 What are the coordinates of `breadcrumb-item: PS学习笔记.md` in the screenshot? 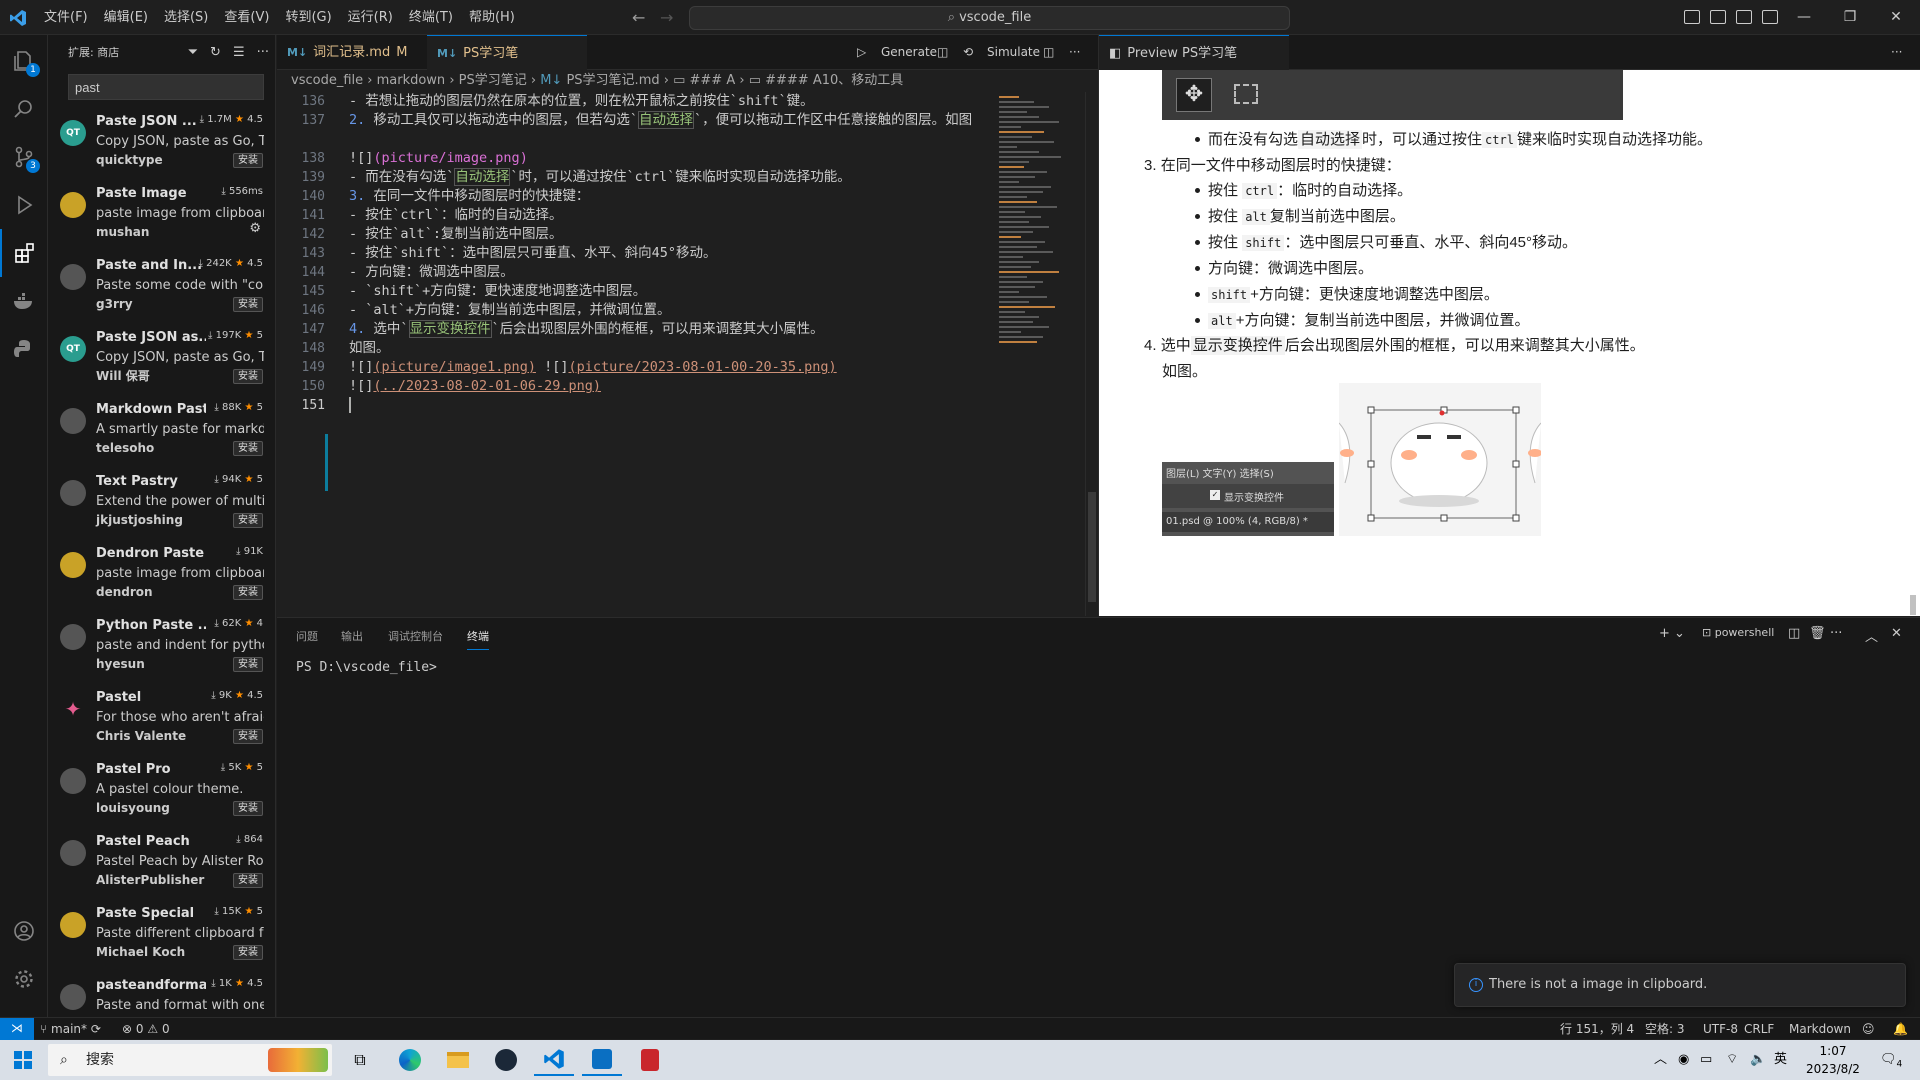 It's located at (612, 80).